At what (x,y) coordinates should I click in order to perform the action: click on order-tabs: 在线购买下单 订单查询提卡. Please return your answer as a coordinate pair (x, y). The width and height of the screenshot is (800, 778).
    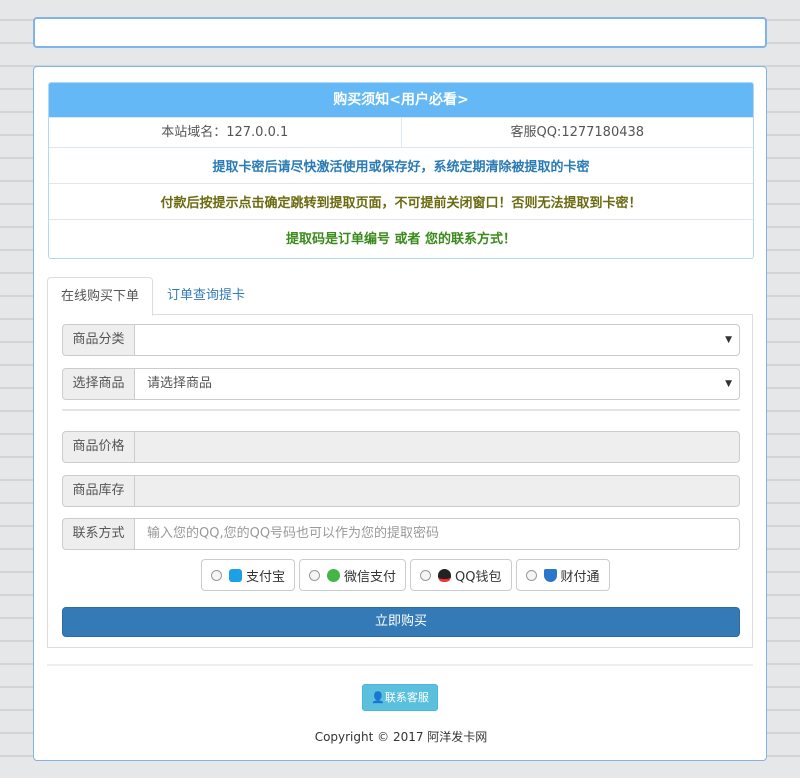
    Looking at the image, I should click on (400, 296).